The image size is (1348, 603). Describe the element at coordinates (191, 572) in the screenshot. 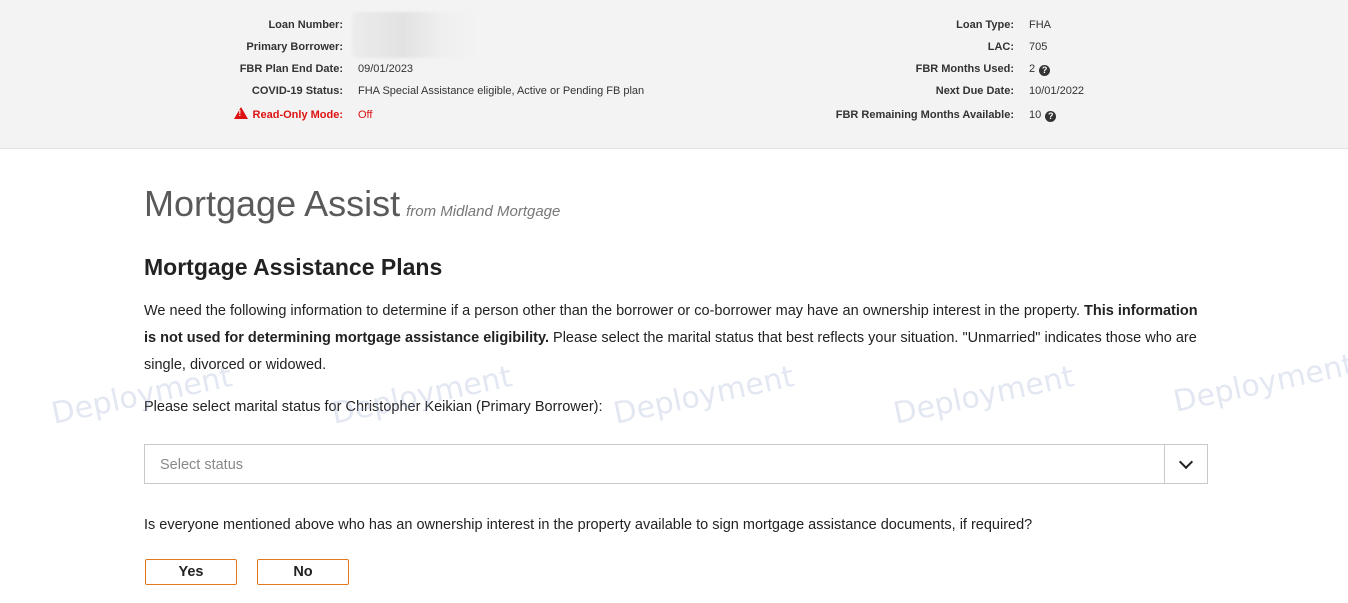

I see `yes-button: Yes` at that location.